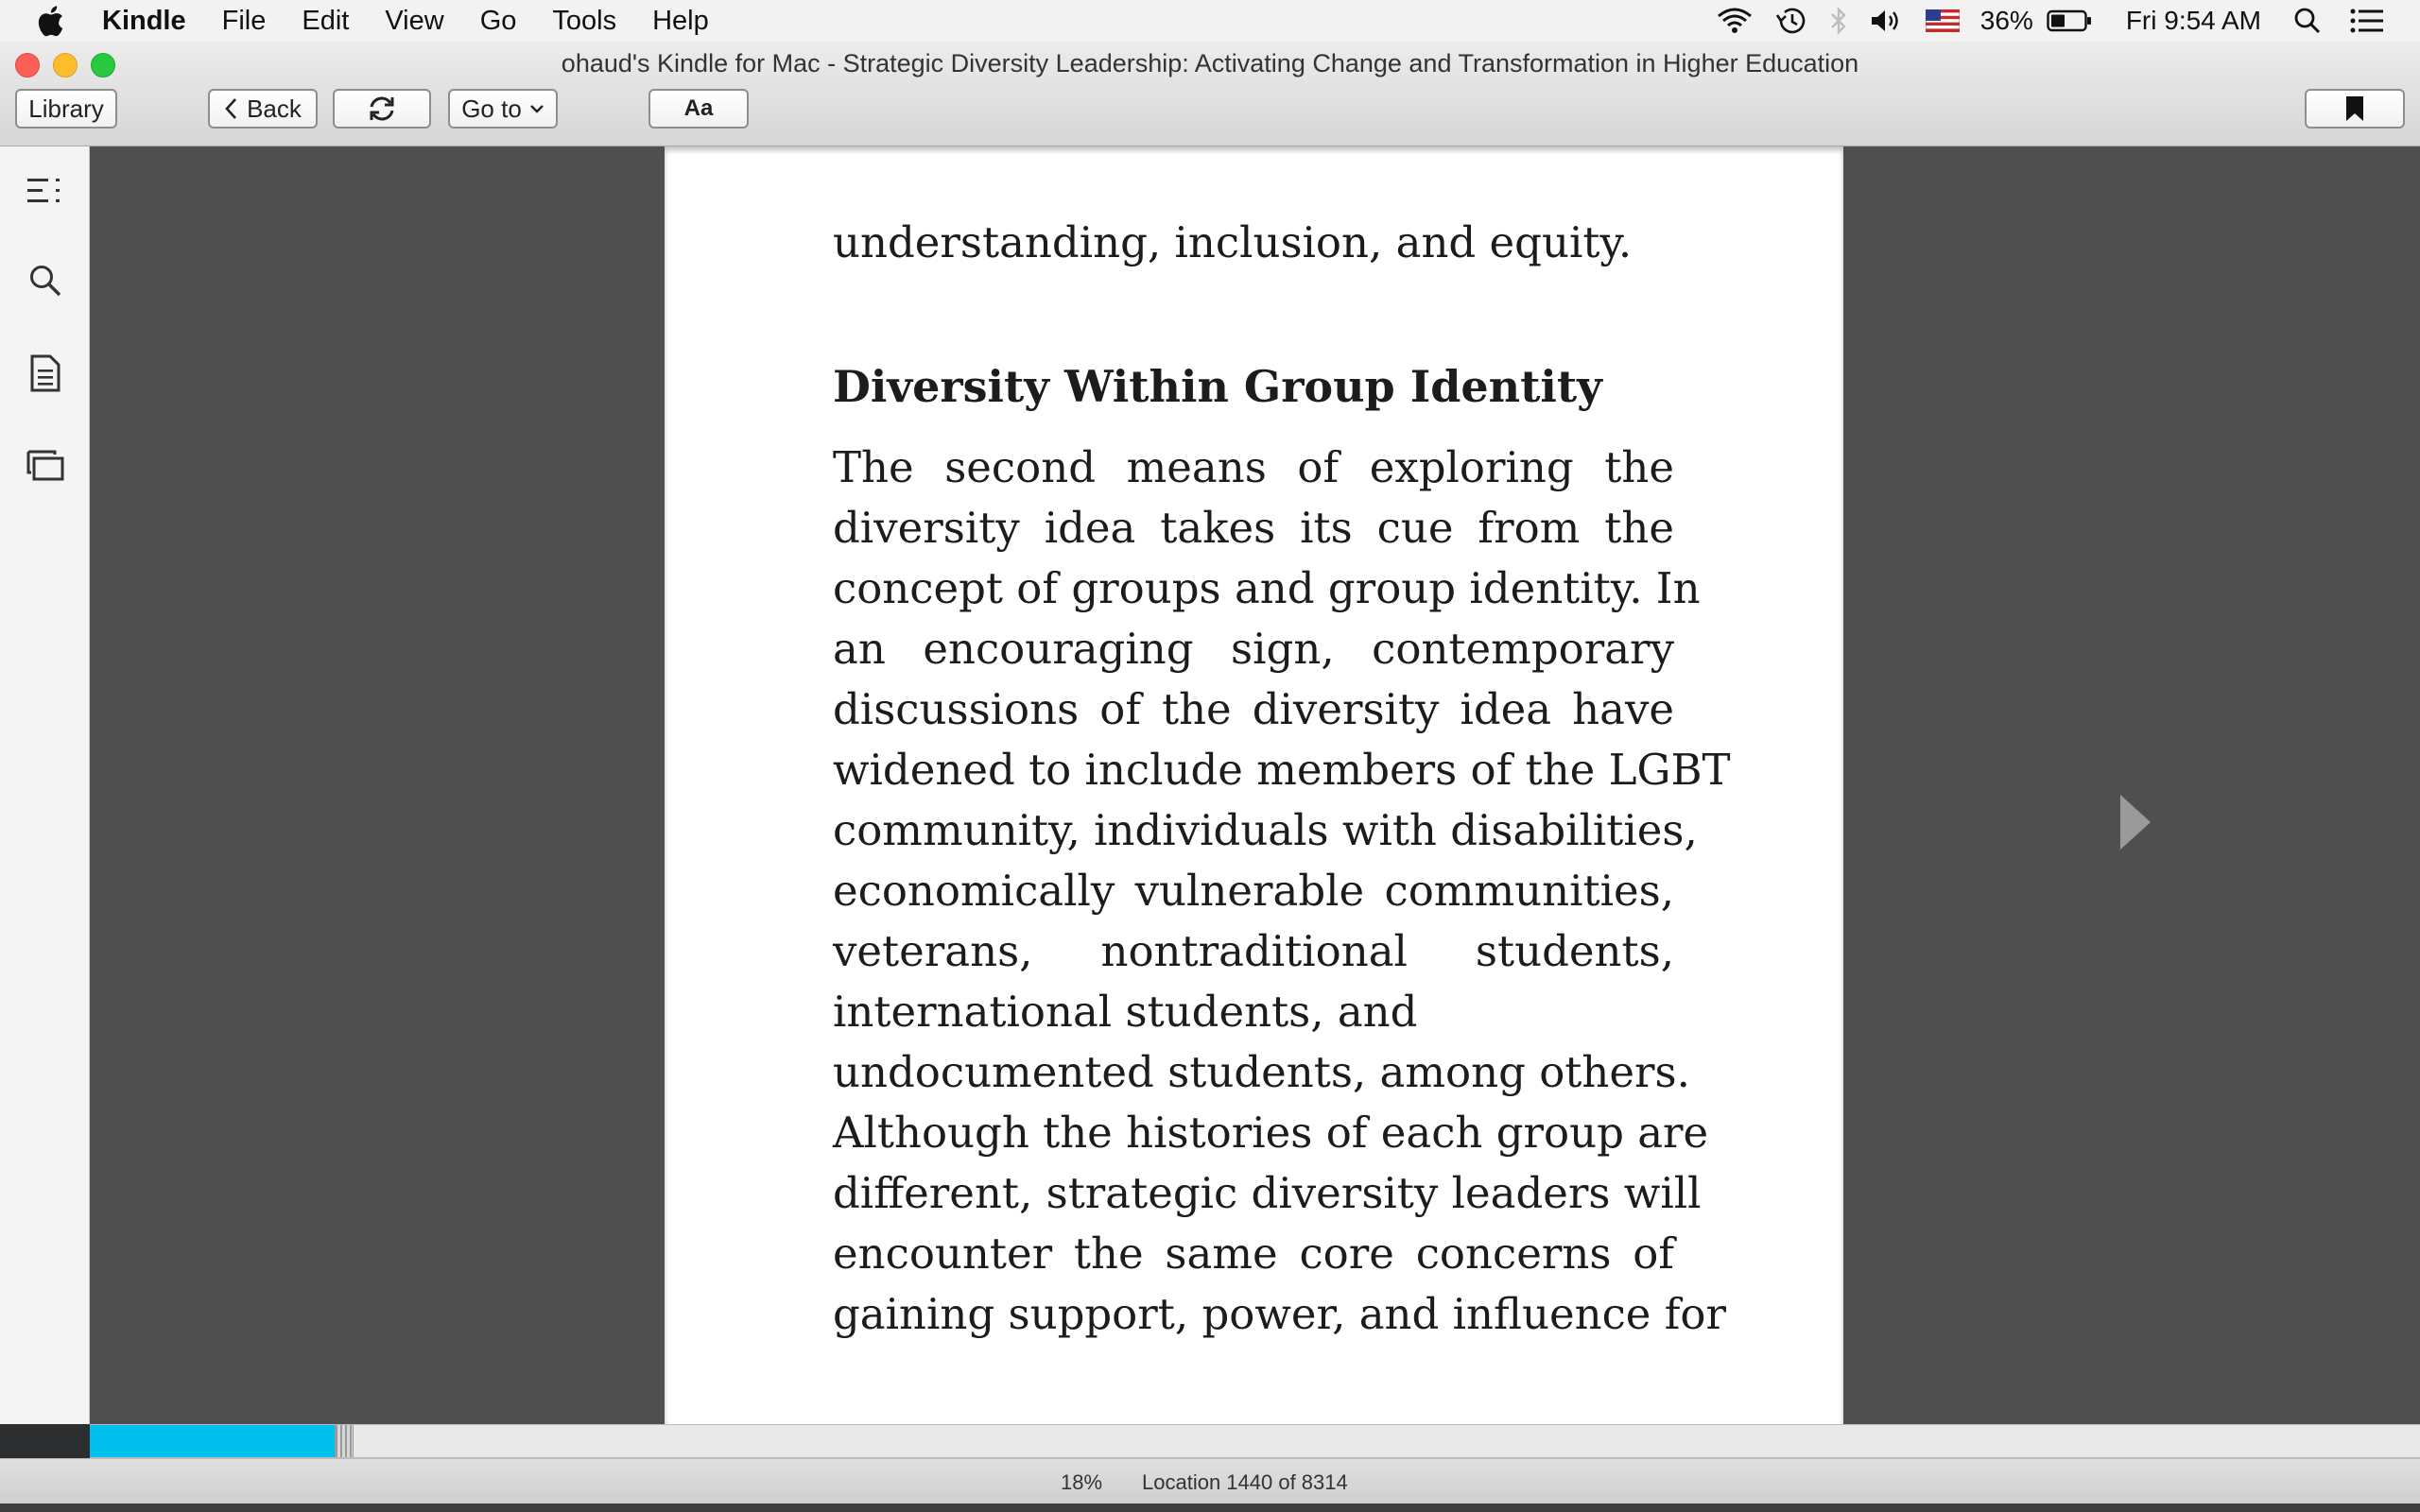 This screenshot has height=1512, width=2420. Describe the element at coordinates (144, 21) in the screenshot. I see `menu-app-name: Kindle` at that location.